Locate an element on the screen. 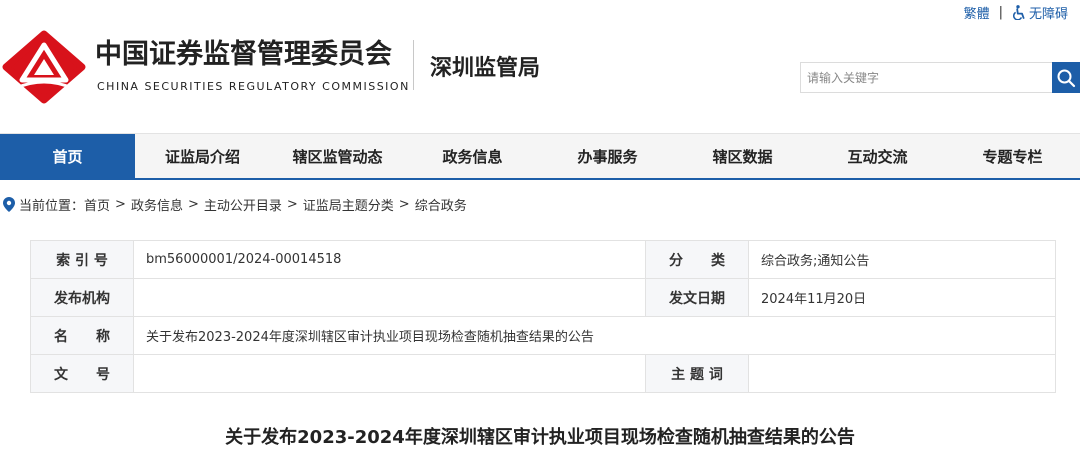 The image size is (1080, 475). bureau-name: 深圳监管局 is located at coordinates (485, 68).